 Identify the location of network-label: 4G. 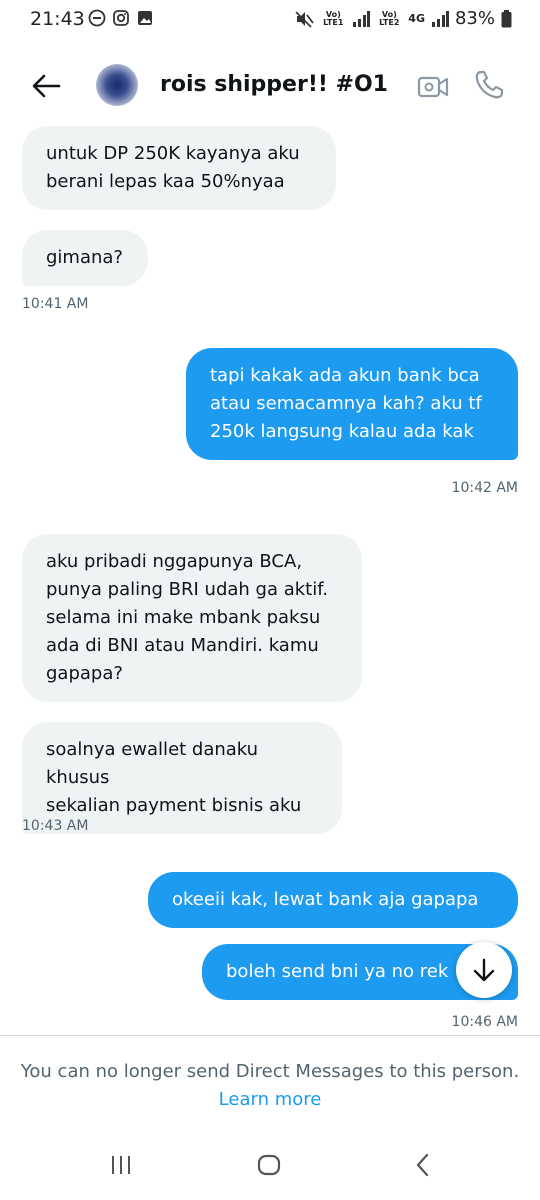
(416, 18).